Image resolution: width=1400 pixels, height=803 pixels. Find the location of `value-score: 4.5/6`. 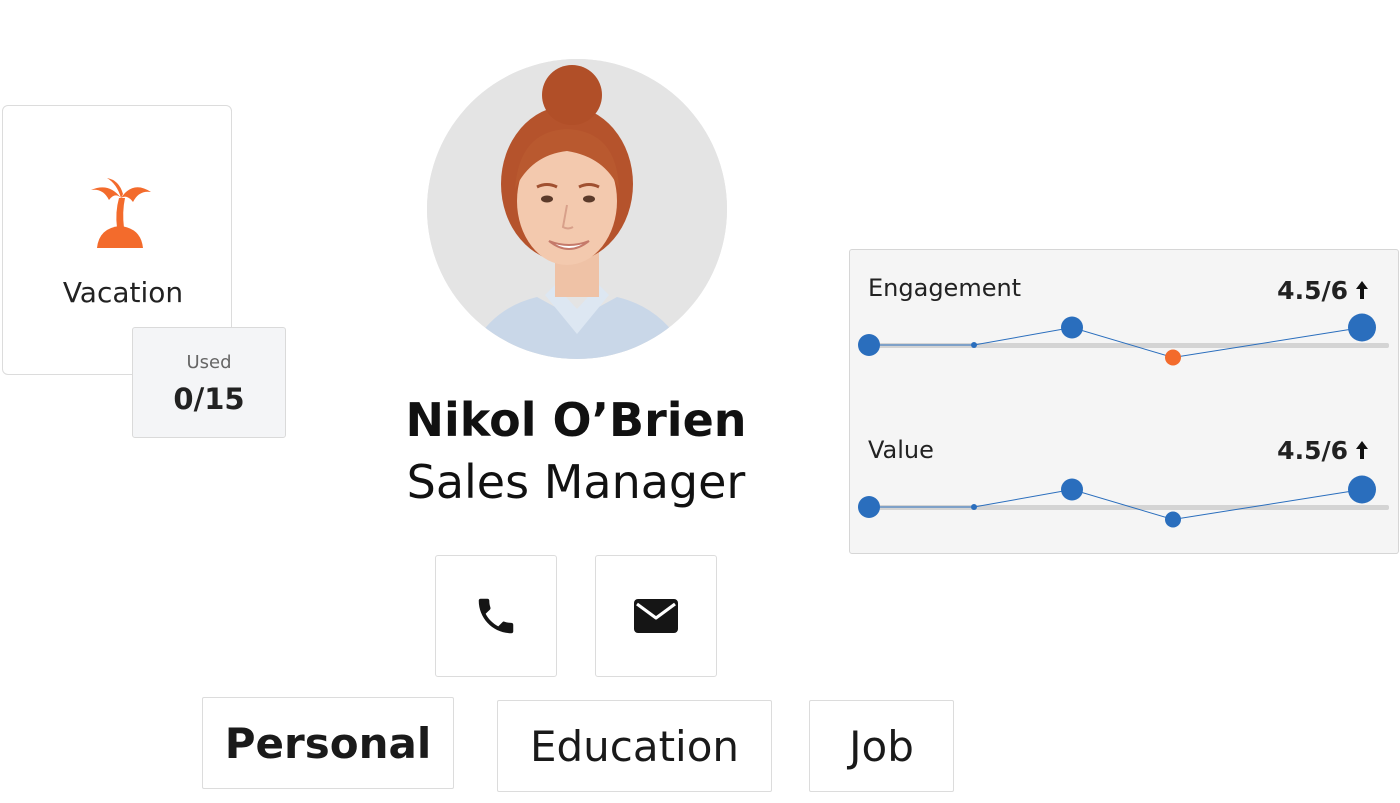

value-score: 4.5/6 is located at coordinates (1312, 450).